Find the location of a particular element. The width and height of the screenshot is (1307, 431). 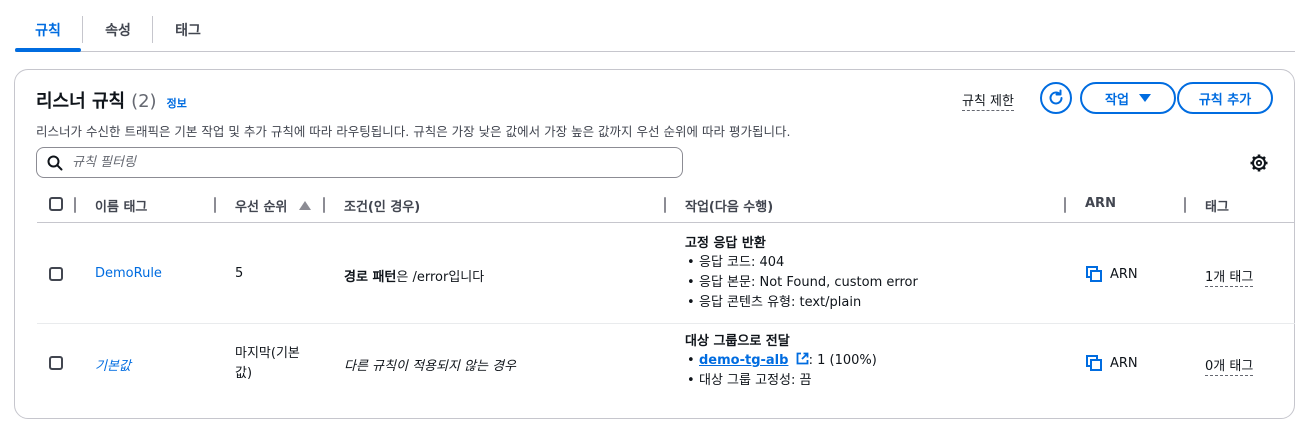

condition-value: 은 /error입니다 is located at coordinates (440, 277).